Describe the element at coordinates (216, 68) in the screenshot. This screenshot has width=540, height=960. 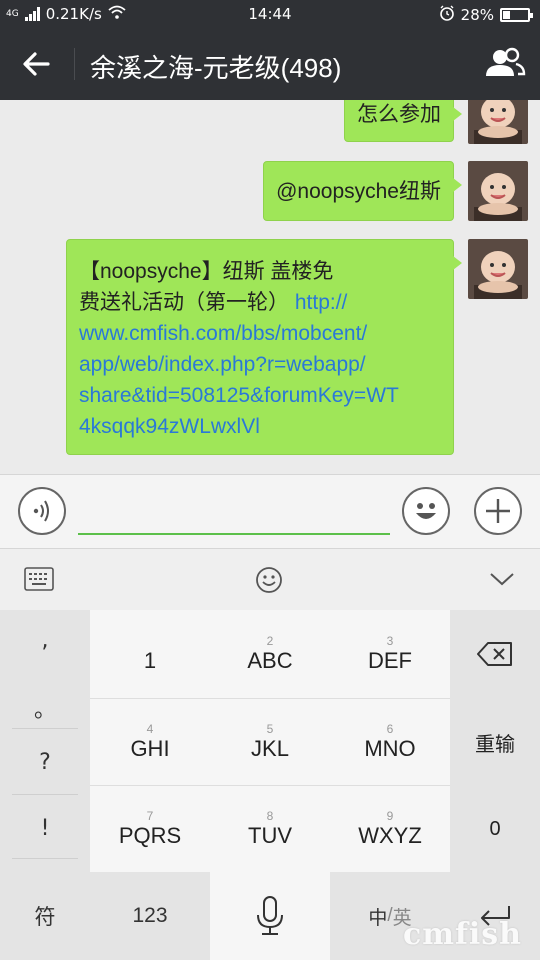
I see `chat-title: 余溪之海-元老级(498)` at that location.